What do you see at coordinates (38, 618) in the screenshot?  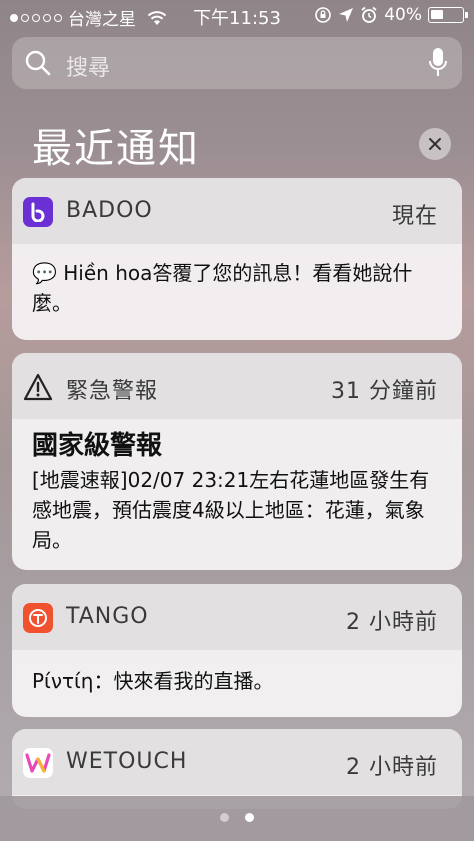 I see `tango-icon` at bounding box center [38, 618].